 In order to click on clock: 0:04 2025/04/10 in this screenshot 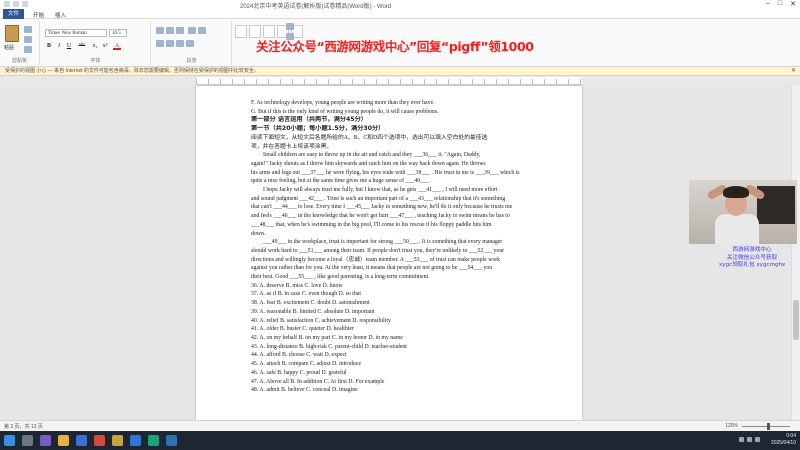, I will do `click(783, 440)`.